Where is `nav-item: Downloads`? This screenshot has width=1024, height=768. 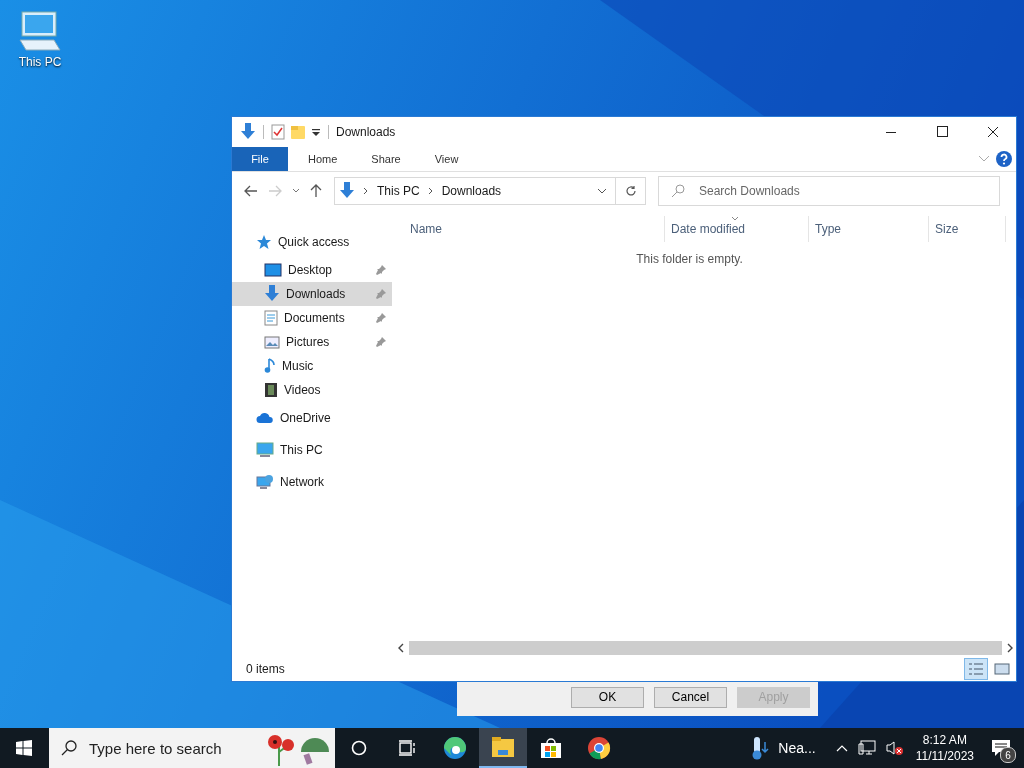 nav-item: Downloads is located at coordinates (312, 294).